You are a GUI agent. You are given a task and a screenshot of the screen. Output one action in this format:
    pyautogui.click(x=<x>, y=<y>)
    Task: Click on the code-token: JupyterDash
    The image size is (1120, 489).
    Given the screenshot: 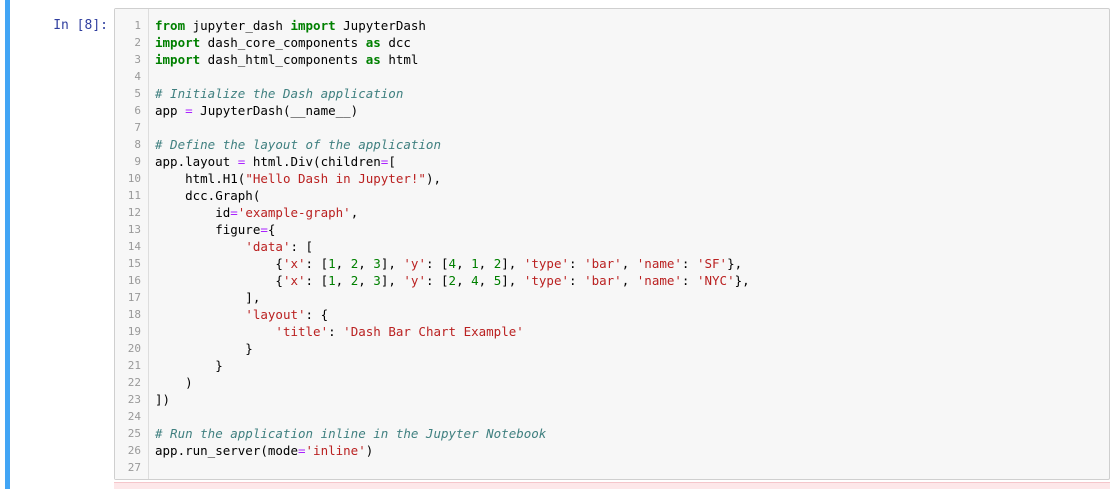 What is the action you would take?
    pyautogui.click(x=380, y=25)
    